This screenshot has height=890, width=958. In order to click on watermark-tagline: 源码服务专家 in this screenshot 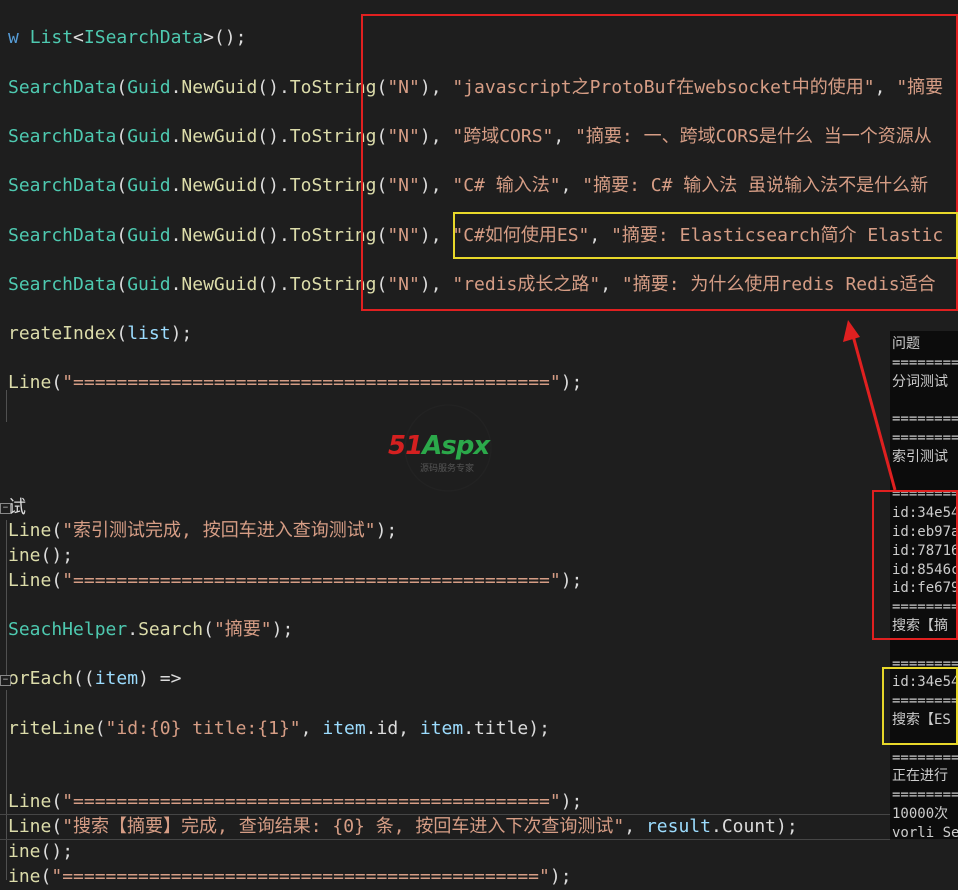, I will do `click(447, 469)`.